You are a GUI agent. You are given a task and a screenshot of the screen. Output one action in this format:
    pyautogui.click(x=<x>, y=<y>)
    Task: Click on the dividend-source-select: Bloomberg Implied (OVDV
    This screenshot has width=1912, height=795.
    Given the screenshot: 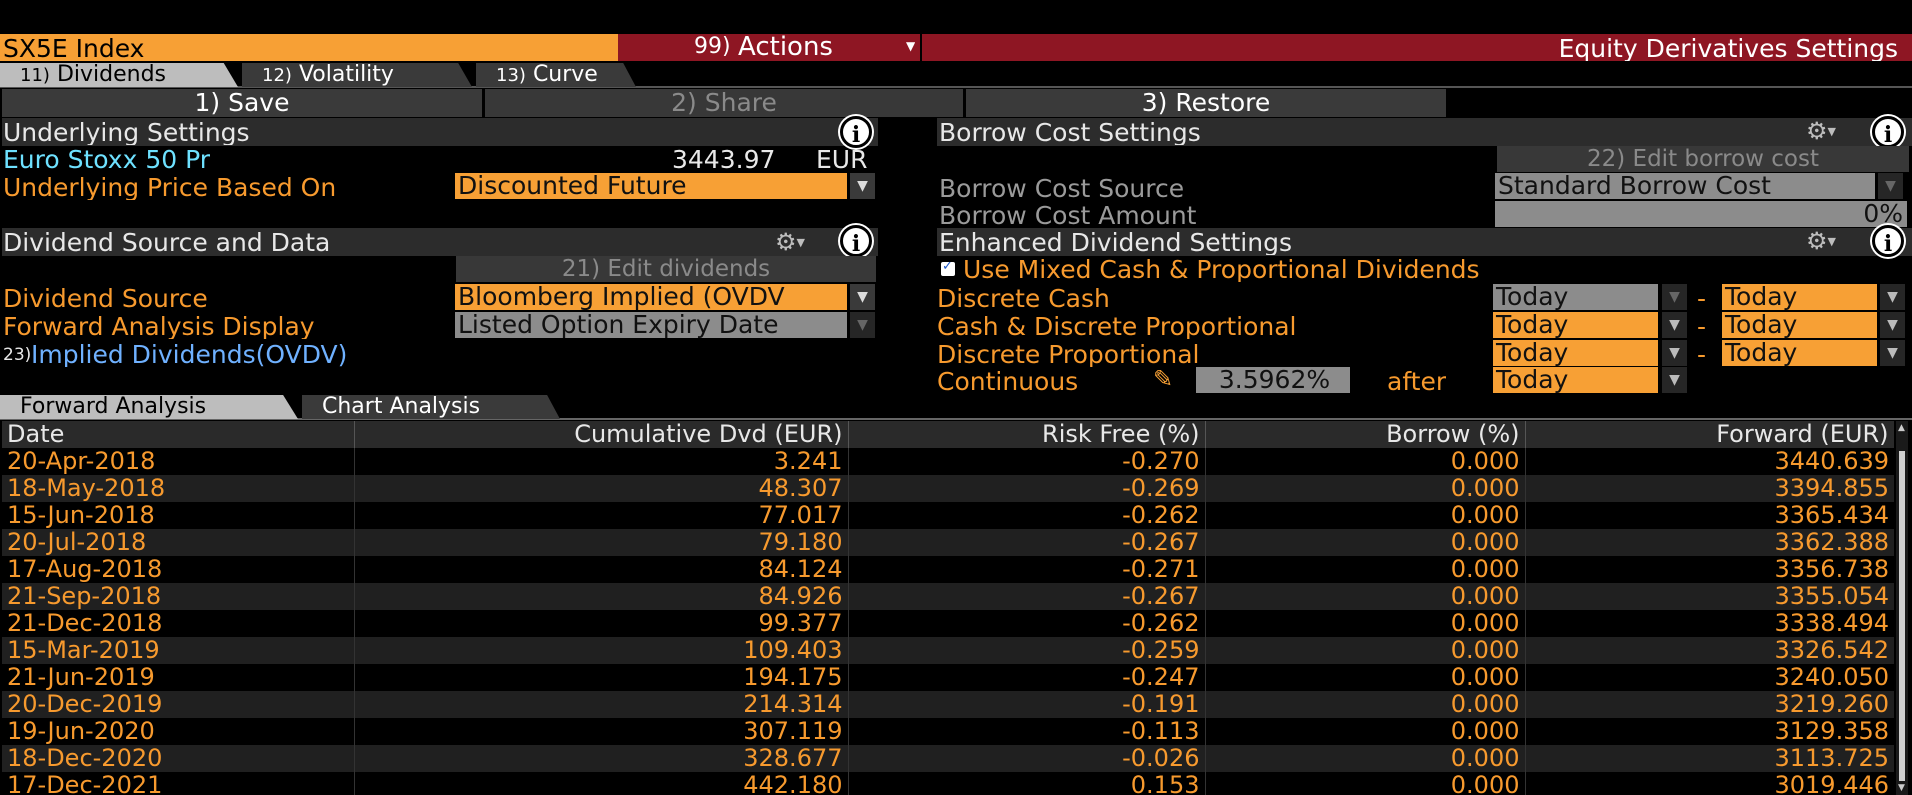 What is the action you would take?
    pyautogui.click(x=651, y=297)
    